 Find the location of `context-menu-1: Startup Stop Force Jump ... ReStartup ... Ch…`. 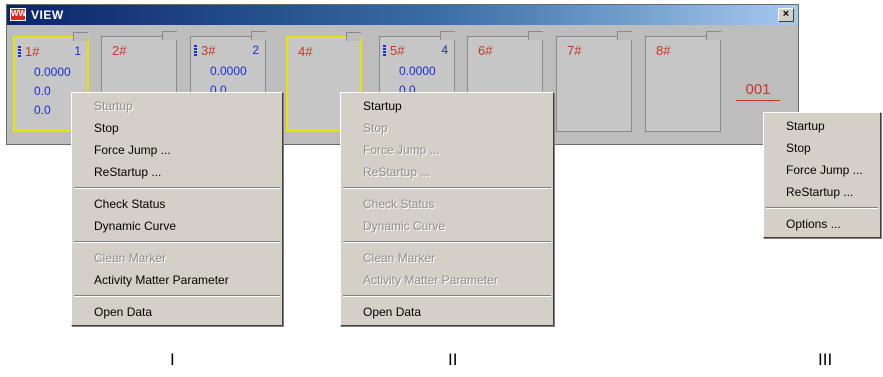

context-menu-1: Startup Stop Force Jump ... ReStartup ... Ch… is located at coordinates (177, 209).